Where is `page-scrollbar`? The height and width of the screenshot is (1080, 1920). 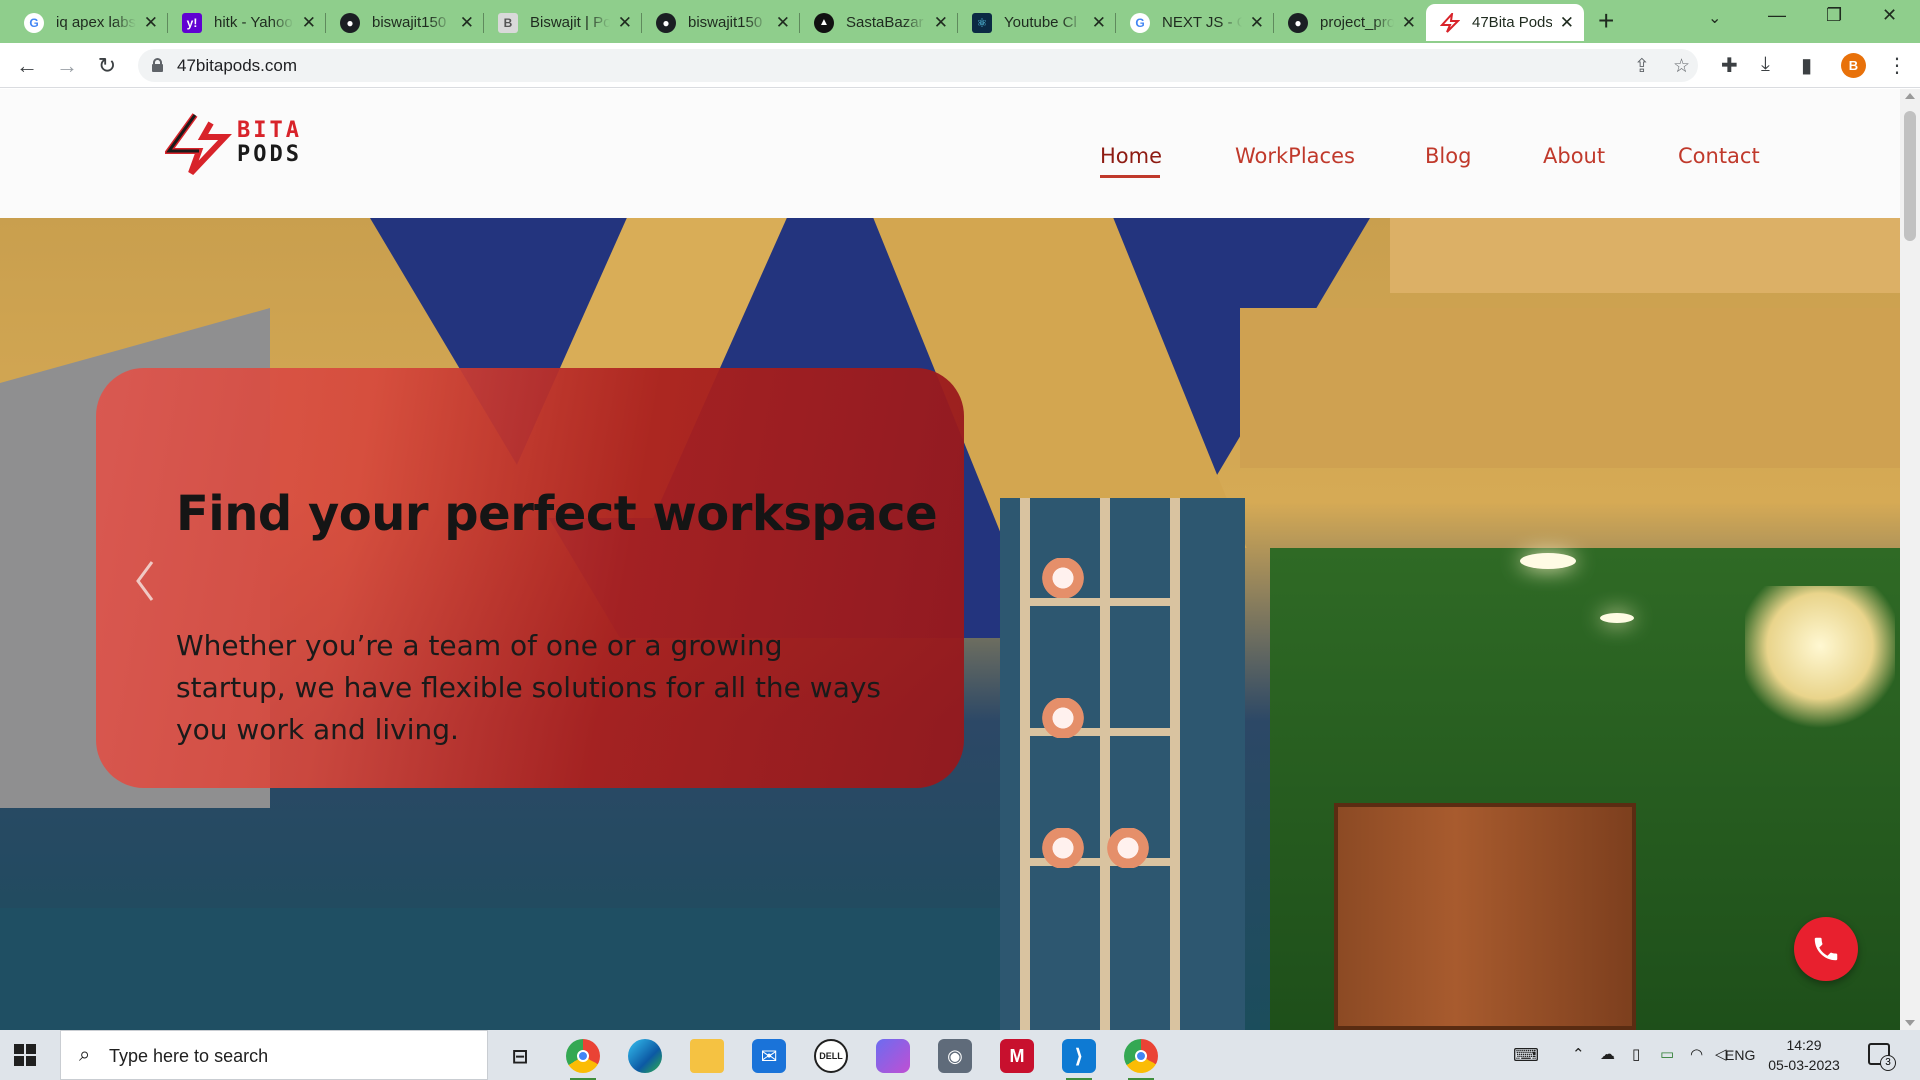 page-scrollbar is located at coordinates (1910, 559).